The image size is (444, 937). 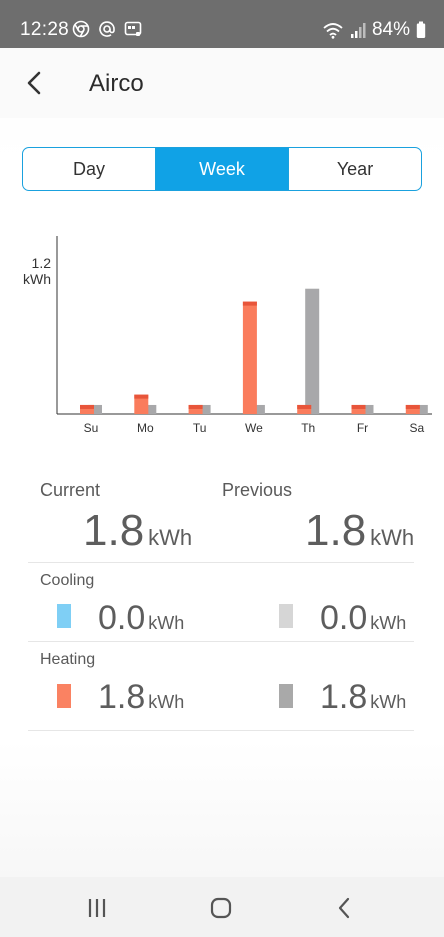 I want to click on chrome-icon, so click(x=81, y=29).